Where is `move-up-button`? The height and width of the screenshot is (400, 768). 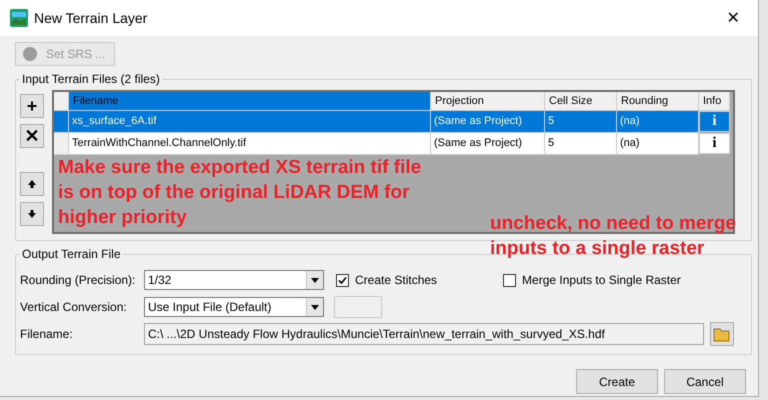 move-up-button is located at coordinates (32, 184).